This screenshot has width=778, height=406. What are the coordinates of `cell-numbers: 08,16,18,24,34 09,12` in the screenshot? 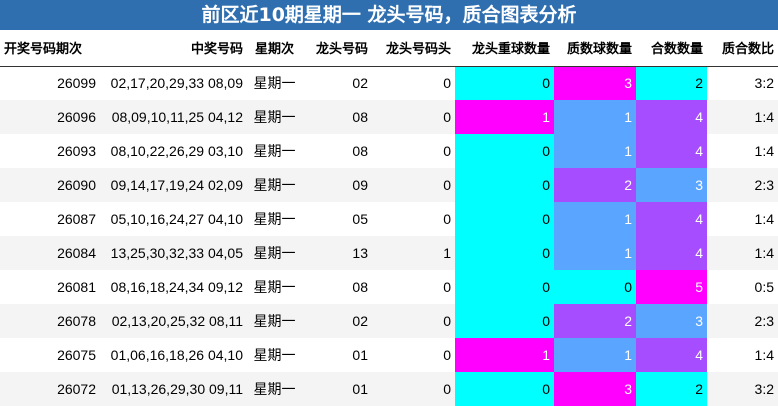 It's located at (176, 287).